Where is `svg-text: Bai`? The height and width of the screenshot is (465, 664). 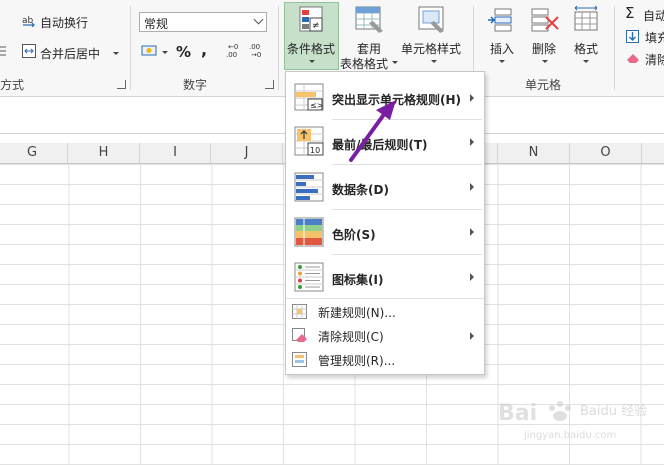 svg-text: Bai is located at coordinates (517, 413).